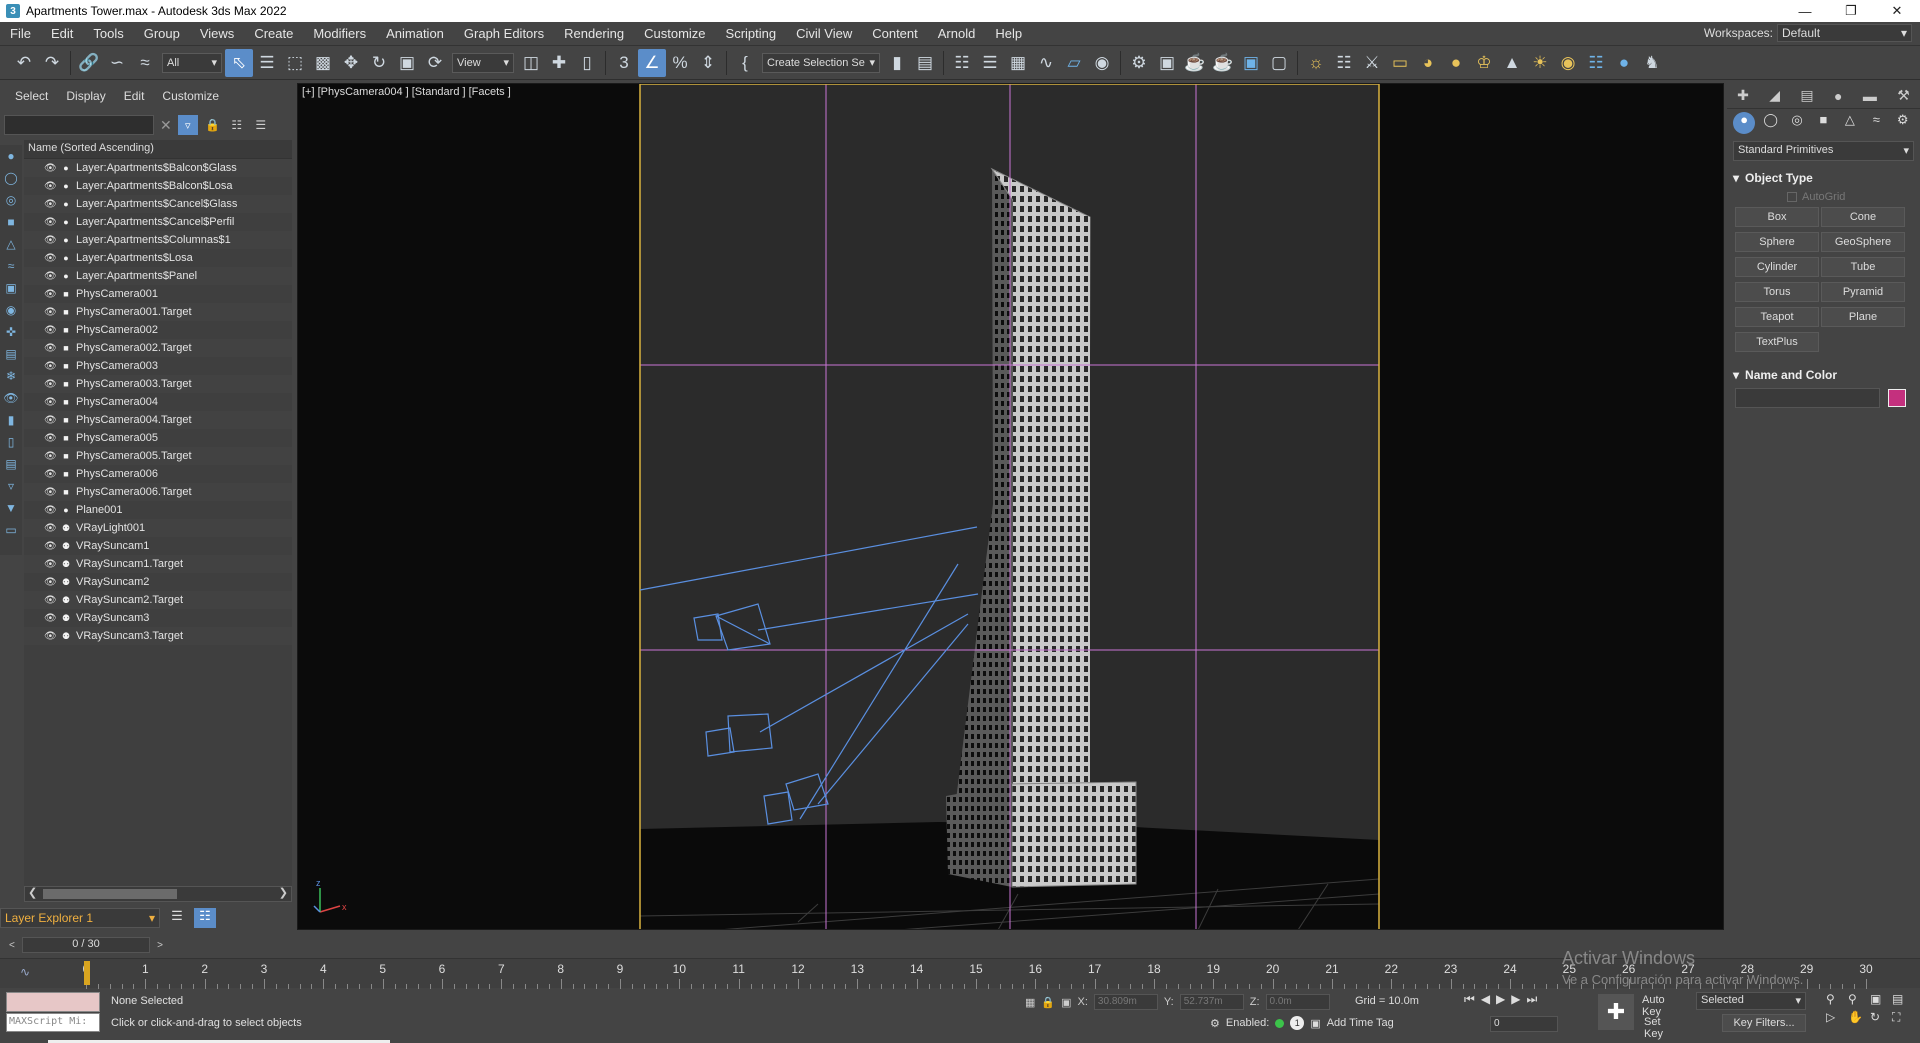 The height and width of the screenshot is (1043, 1920). Describe the element at coordinates (237, 125) in the screenshot. I see `hierarchy-icon: ☷` at that location.